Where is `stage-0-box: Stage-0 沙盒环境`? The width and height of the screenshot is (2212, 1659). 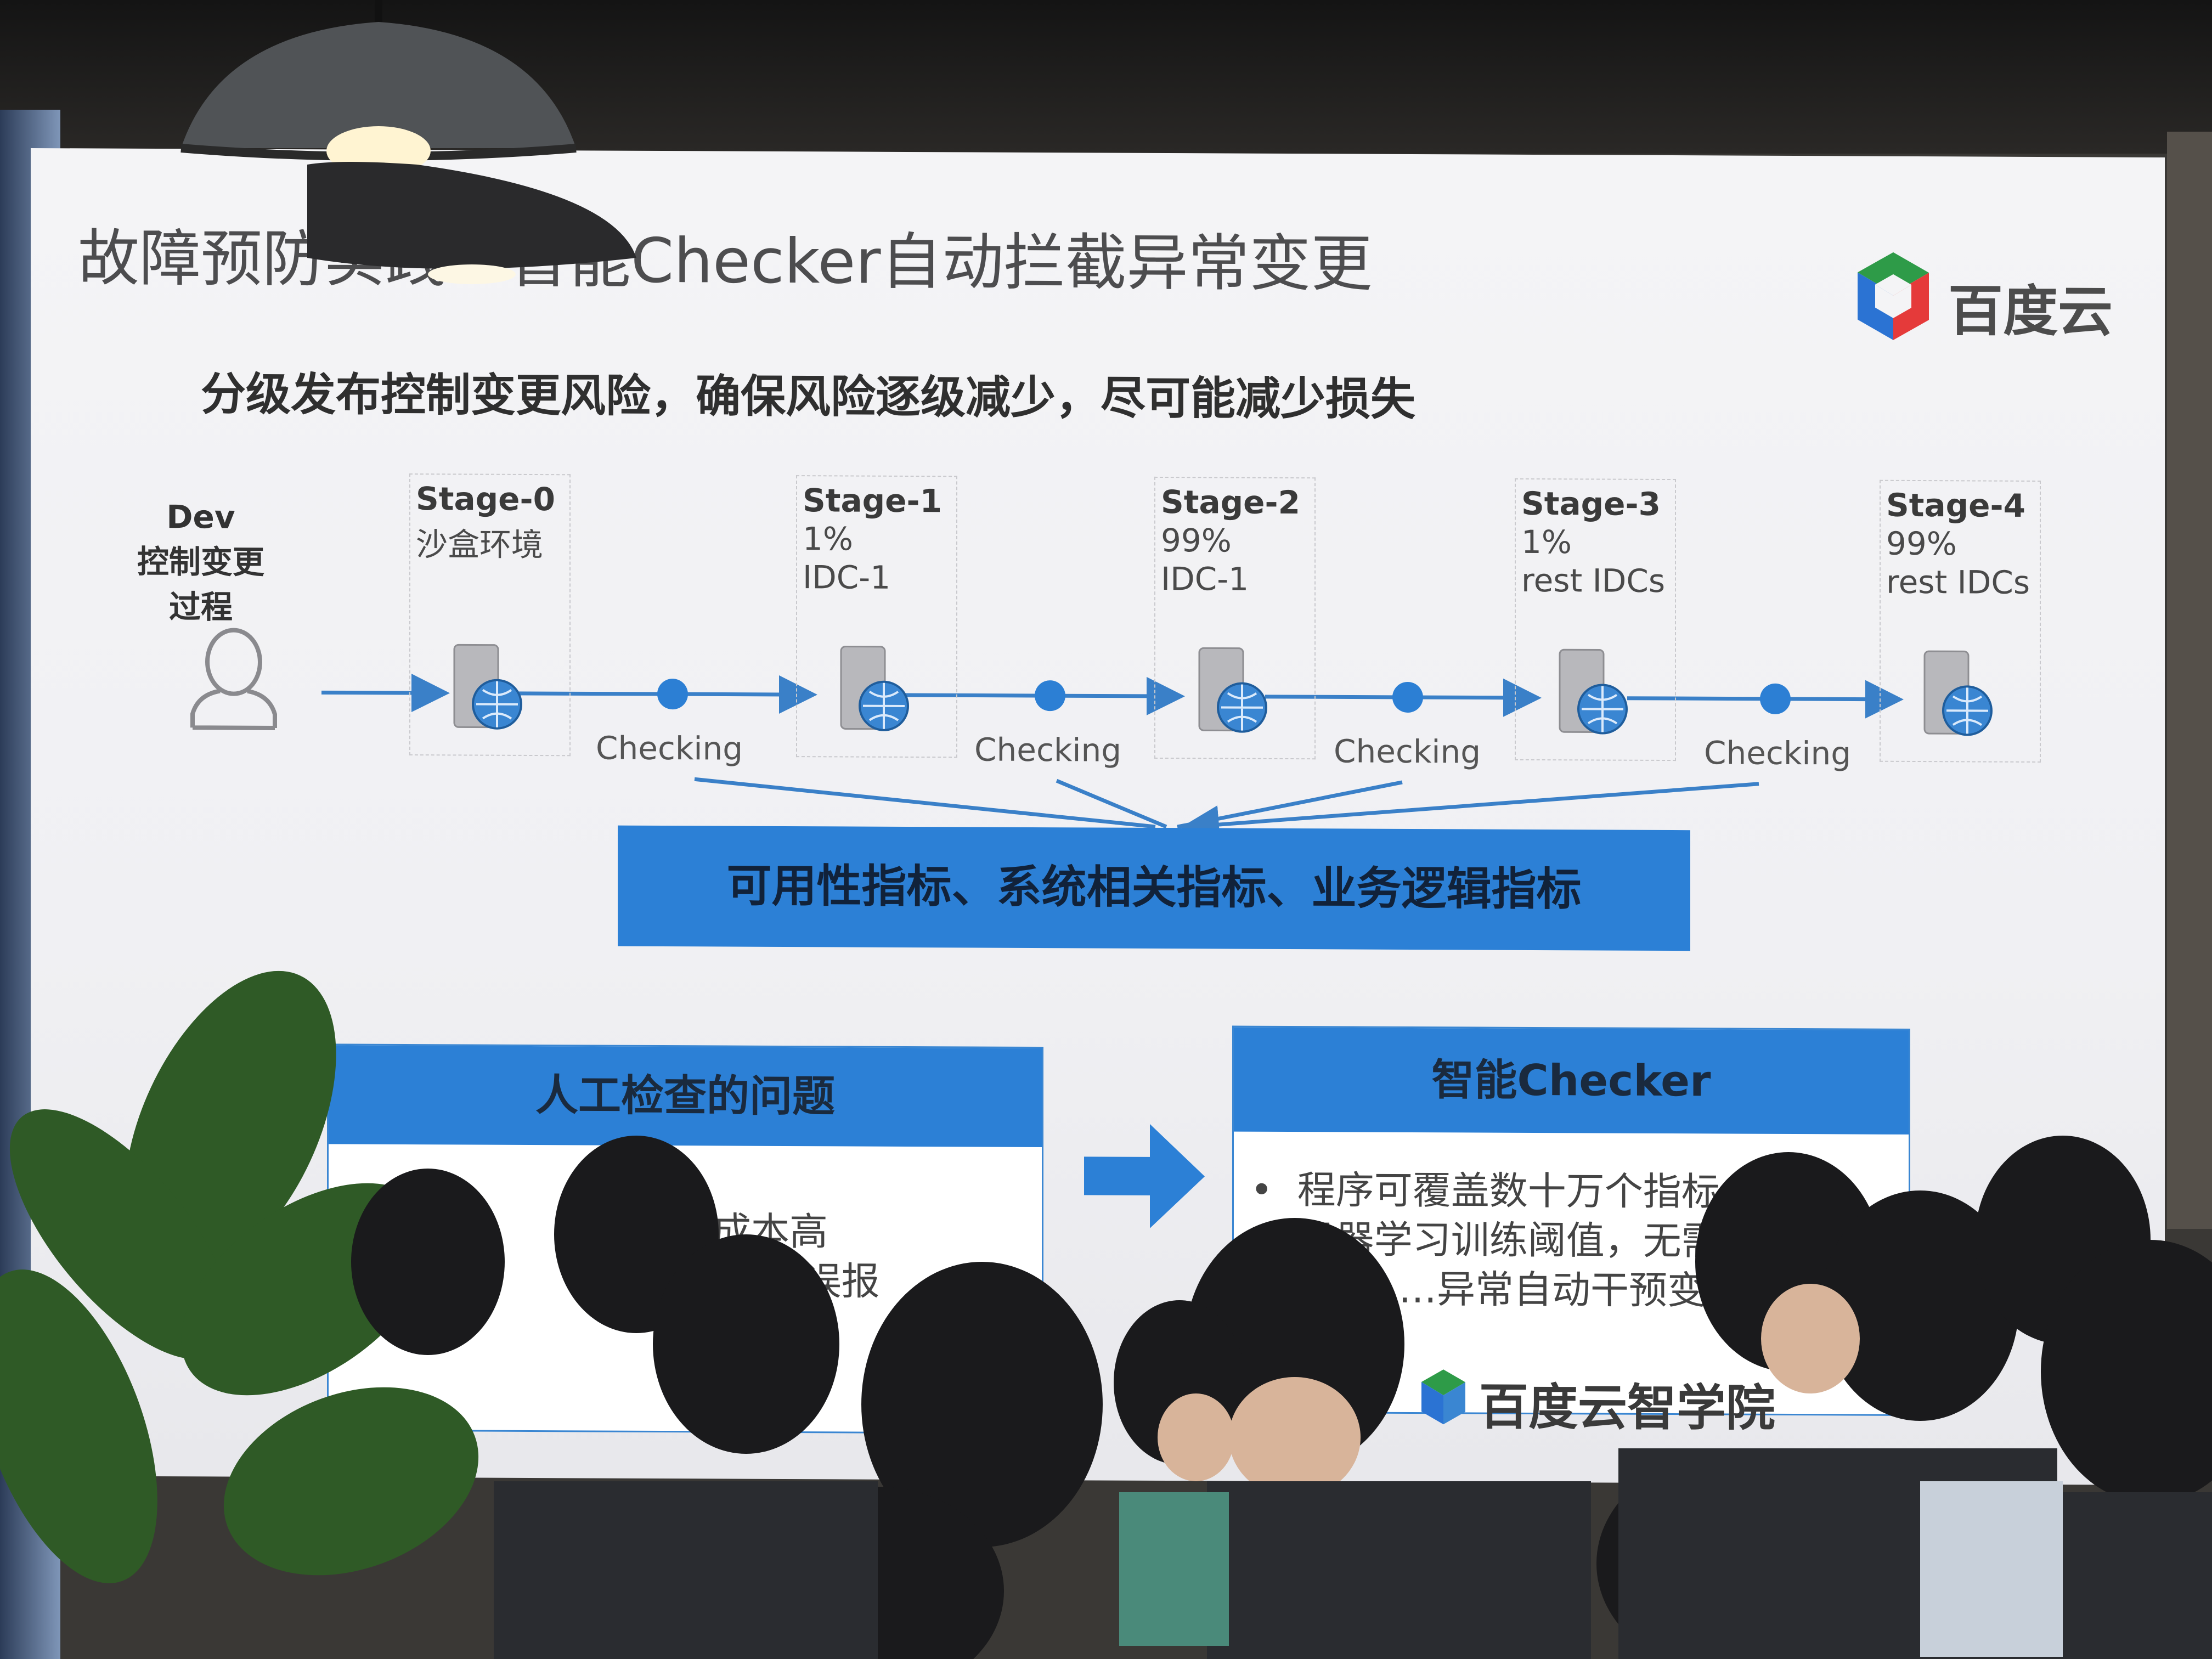
stage-0-box: Stage-0 沙盒环境 is located at coordinates (490, 615).